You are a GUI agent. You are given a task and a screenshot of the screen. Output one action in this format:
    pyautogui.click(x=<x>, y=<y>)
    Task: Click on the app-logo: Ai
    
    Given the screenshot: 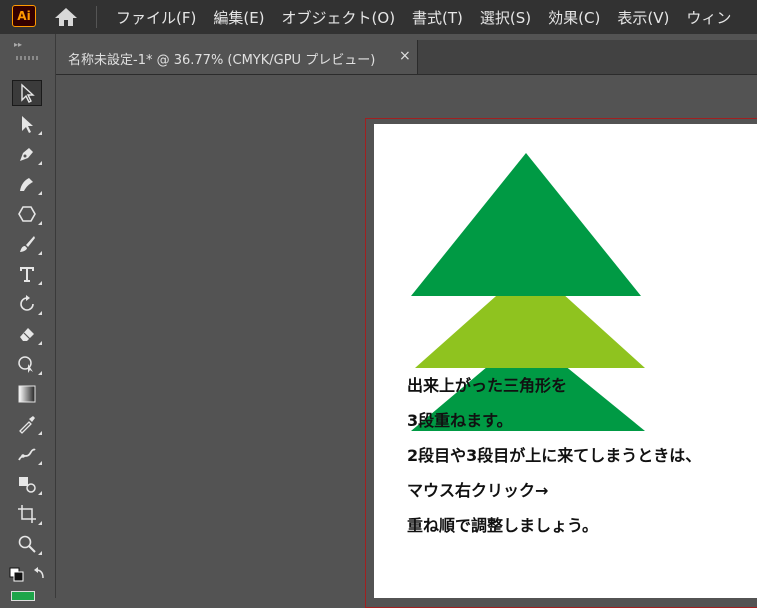 What is the action you would take?
    pyautogui.click(x=24, y=16)
    